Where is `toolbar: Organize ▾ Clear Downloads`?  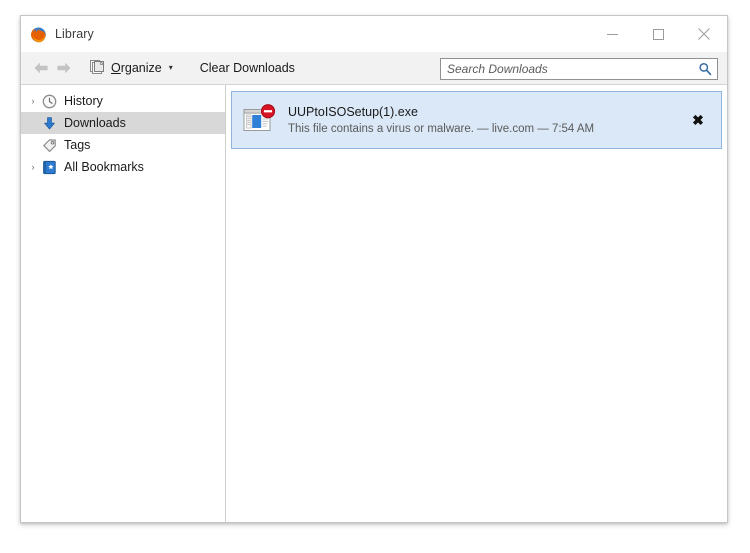
toolbar: Organize ▾ Clear Downloads is located at coordinates (374, 68).